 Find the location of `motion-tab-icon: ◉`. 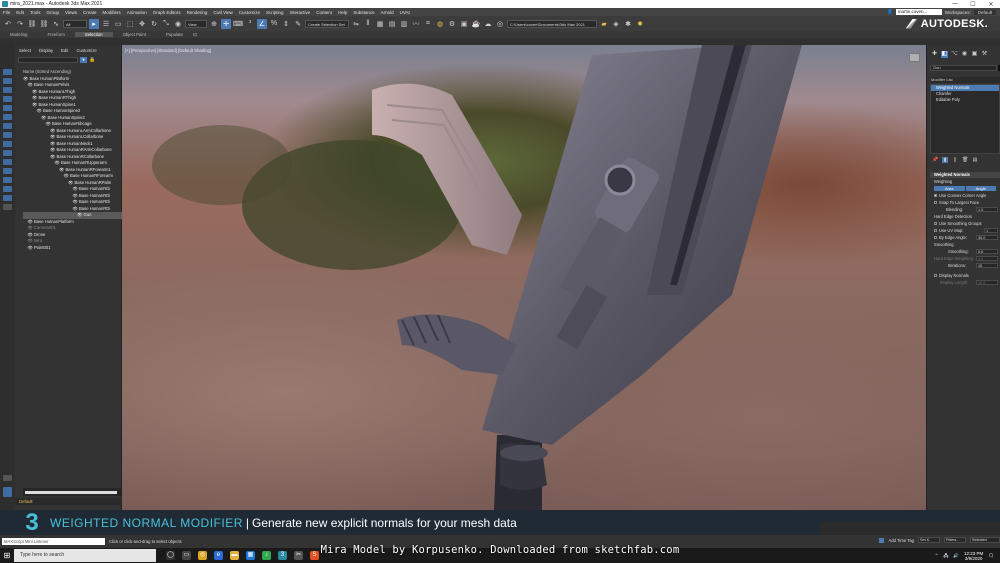

motion-tab-icon: ◉ is located at coordinates (964, 54).